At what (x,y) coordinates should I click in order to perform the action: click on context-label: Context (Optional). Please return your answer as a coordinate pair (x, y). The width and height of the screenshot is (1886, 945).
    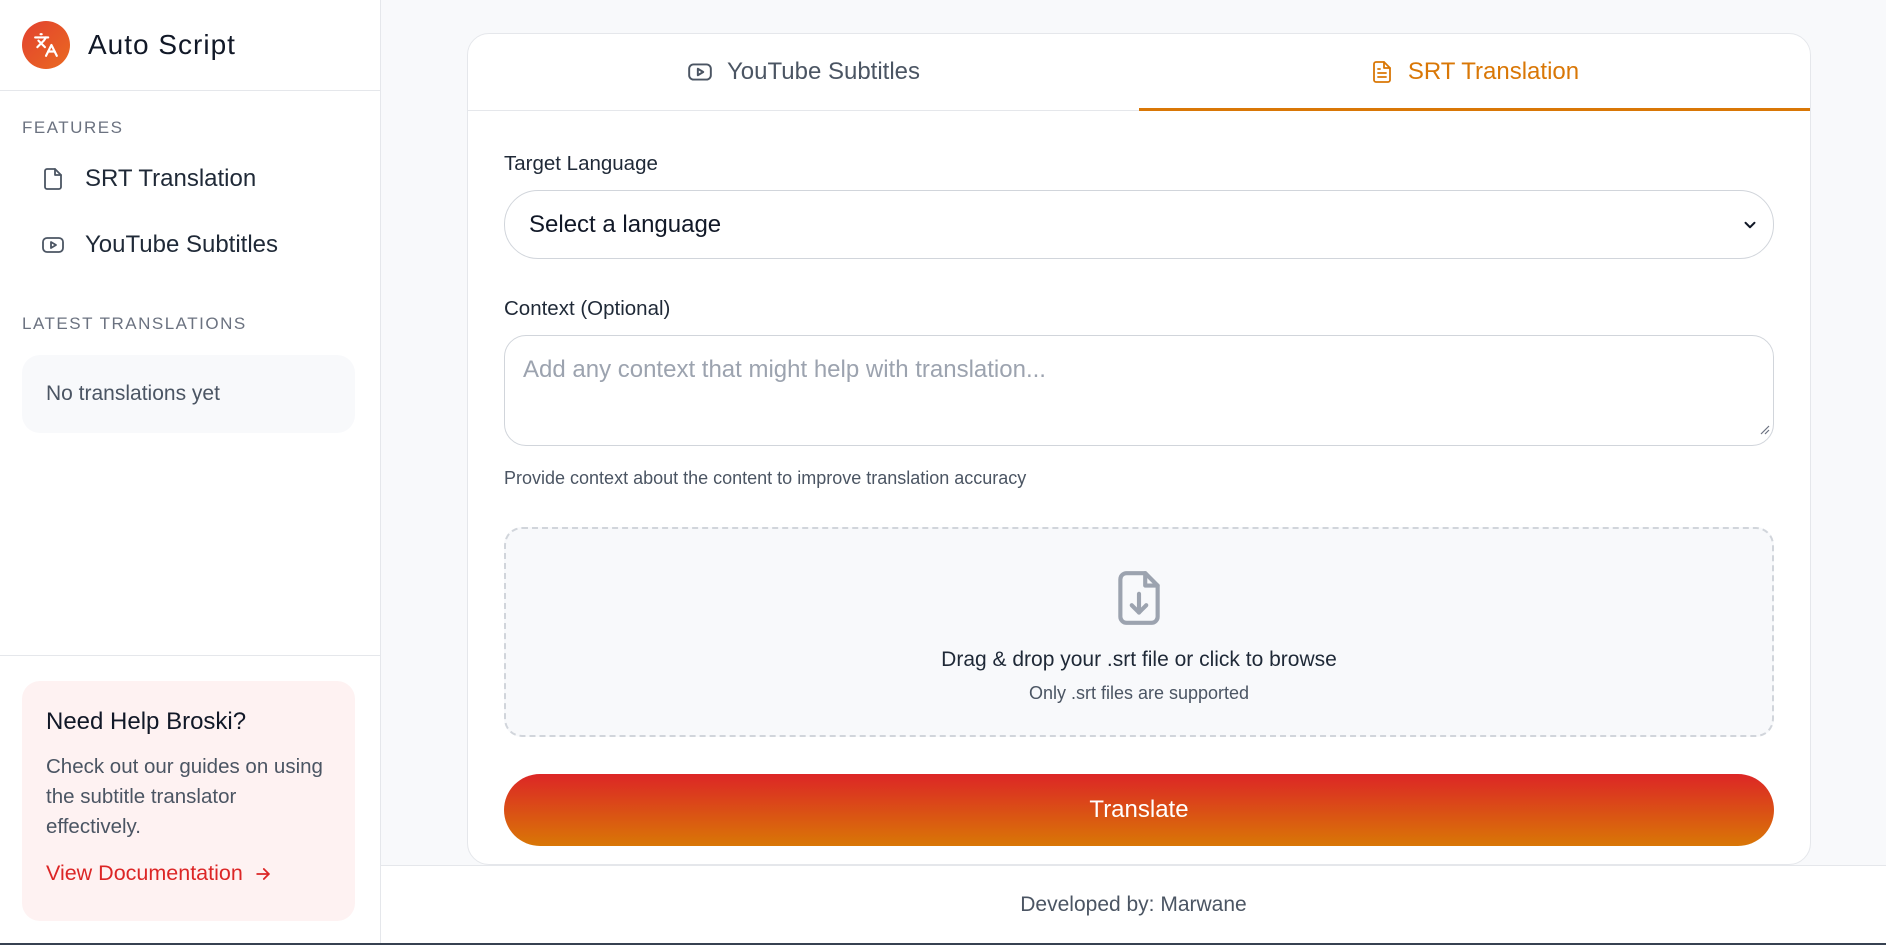
    Looking at the image, I should click on (587, 308).